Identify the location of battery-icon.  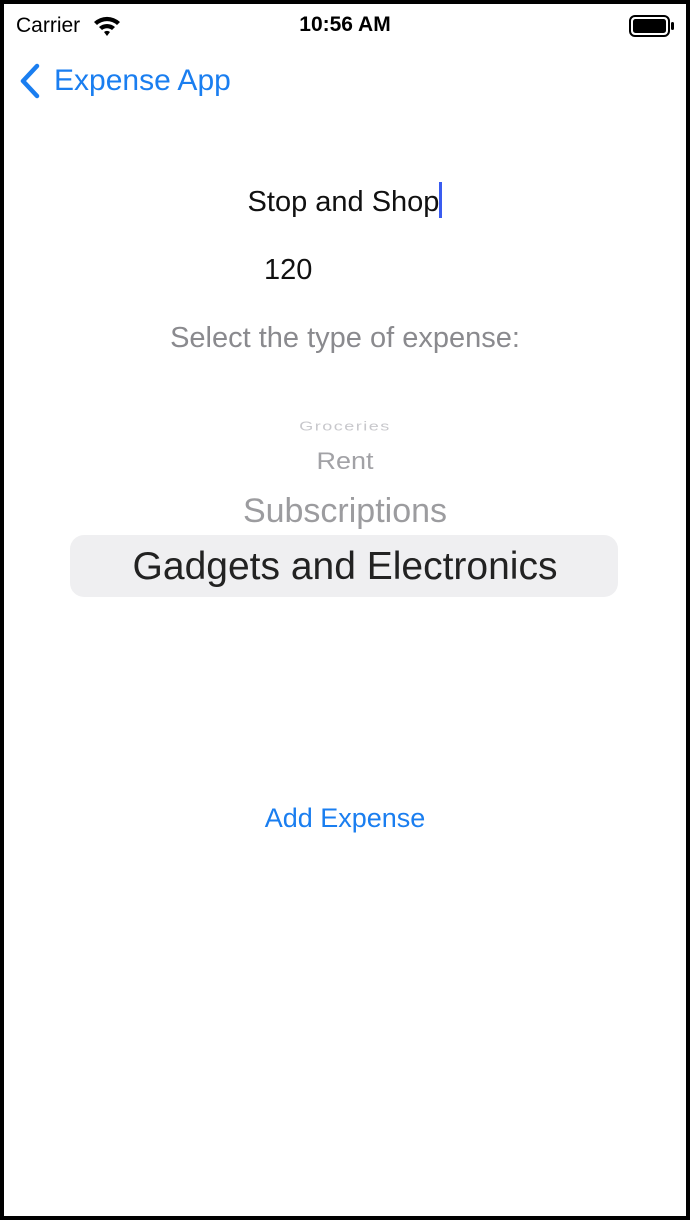
(652, 26).